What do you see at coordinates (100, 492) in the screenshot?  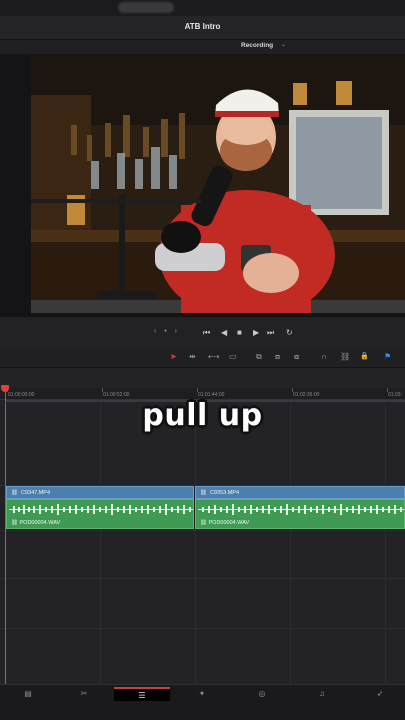 I see `video-clip: ⛓ C9347.MP4` at bounding box center [100, 492].